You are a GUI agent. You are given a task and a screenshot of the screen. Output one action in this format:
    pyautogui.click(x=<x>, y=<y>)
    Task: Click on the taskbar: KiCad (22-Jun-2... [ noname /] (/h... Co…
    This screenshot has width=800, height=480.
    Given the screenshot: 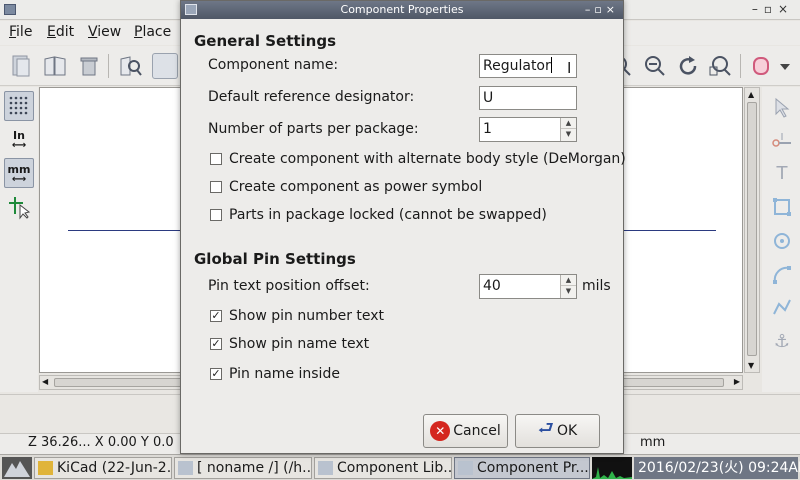 What is the action you would take?
    pyautogui.click(x=400, y=467)
    